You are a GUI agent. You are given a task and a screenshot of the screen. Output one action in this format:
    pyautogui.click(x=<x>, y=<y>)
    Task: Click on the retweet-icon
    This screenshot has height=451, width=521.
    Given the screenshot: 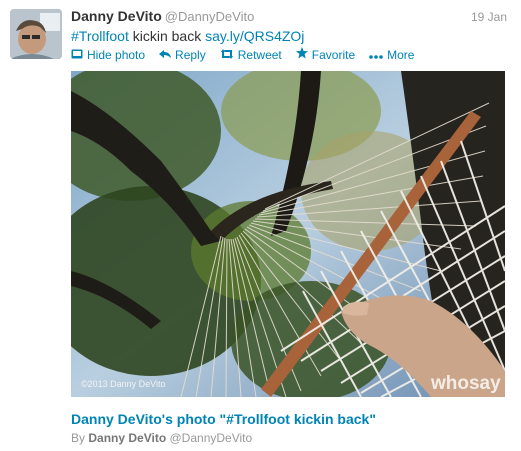 What is the action you would take?
    pyautogui.click(x=227, y=55)
    